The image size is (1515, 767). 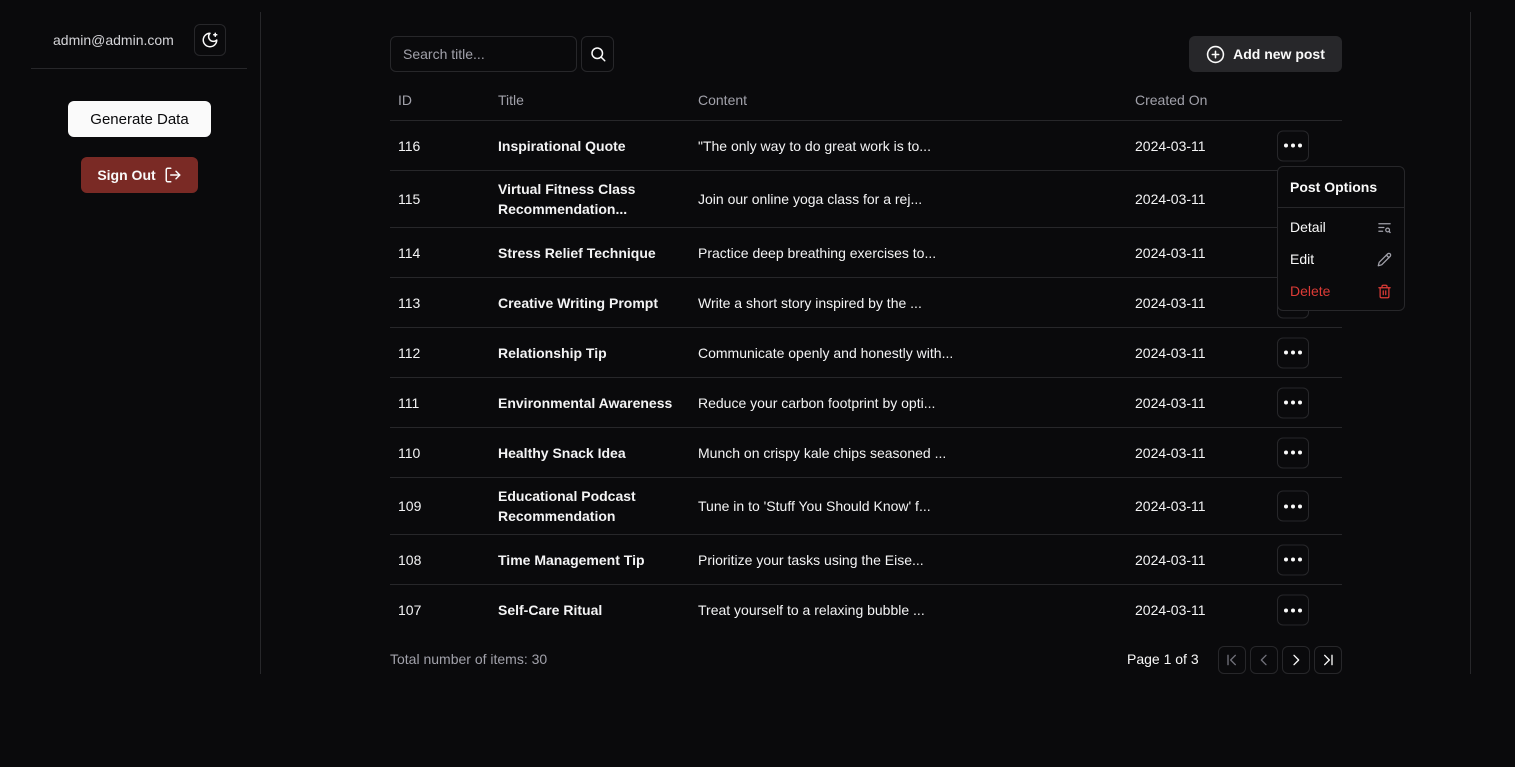 I want to click on sign-out-button: Sign Out, so click(x=139, y=175).